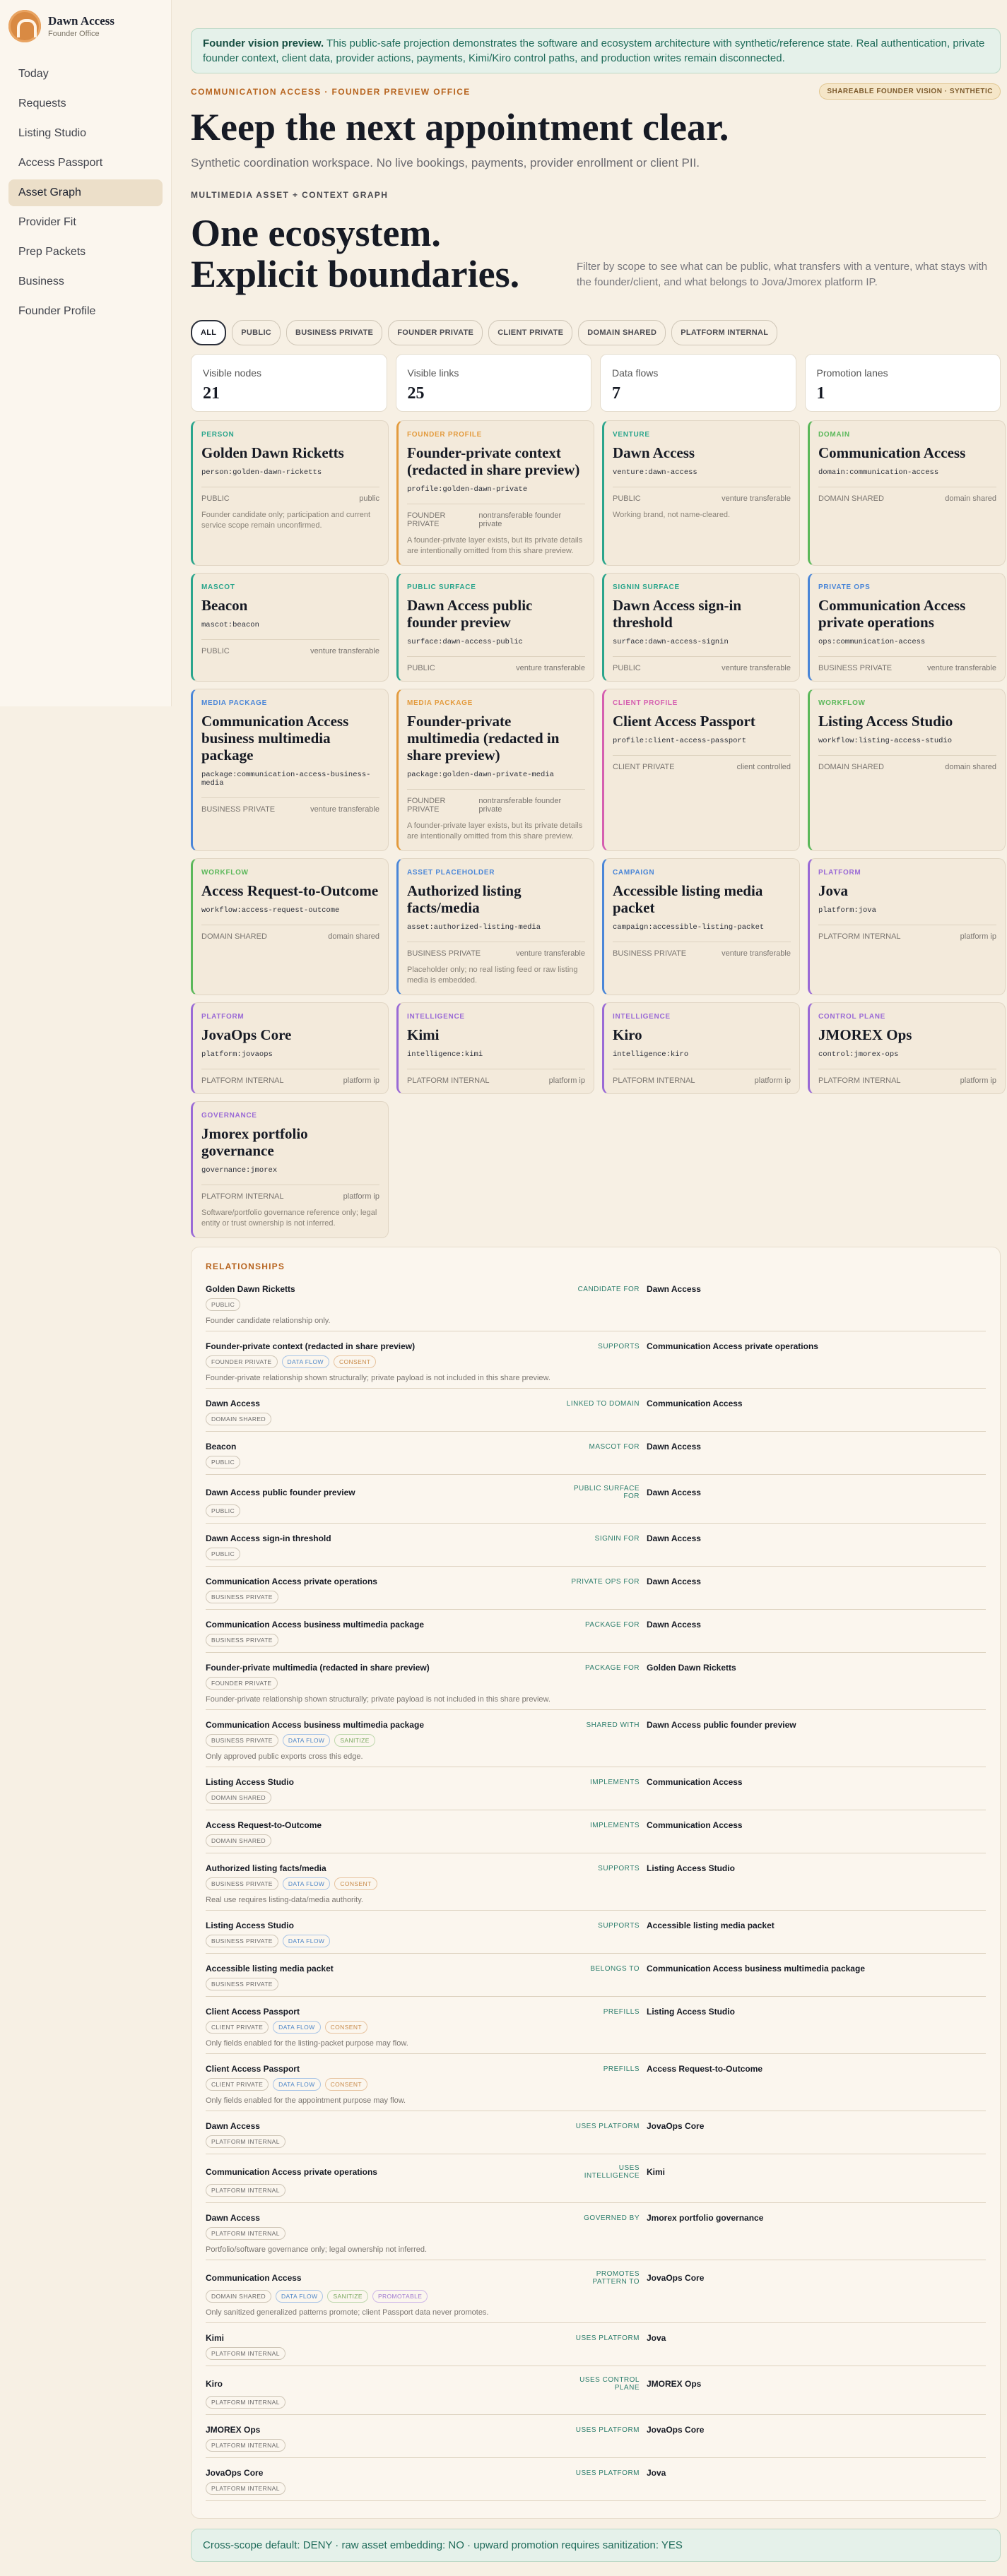 The width and height of the screenshot is (1007, 2576). What do you see at coordinates (242, 1361) in the screenshot?
I see `scope-tag: FOUNDER PRIVATE` at bounding box center [242, 1361].